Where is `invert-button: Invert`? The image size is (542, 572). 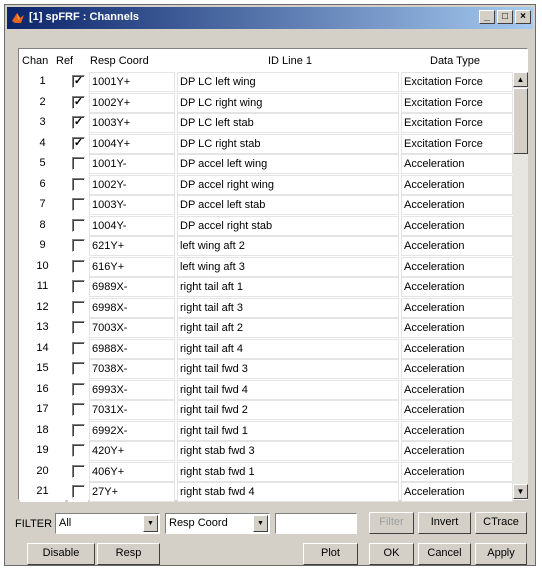
invert-button: Invert is located at coordinates (444, 523).